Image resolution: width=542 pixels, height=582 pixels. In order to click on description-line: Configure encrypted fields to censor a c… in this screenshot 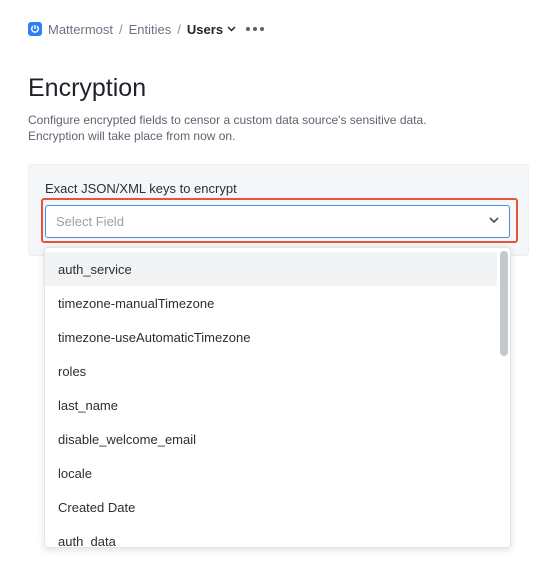, I will do `click(227, 120)`.